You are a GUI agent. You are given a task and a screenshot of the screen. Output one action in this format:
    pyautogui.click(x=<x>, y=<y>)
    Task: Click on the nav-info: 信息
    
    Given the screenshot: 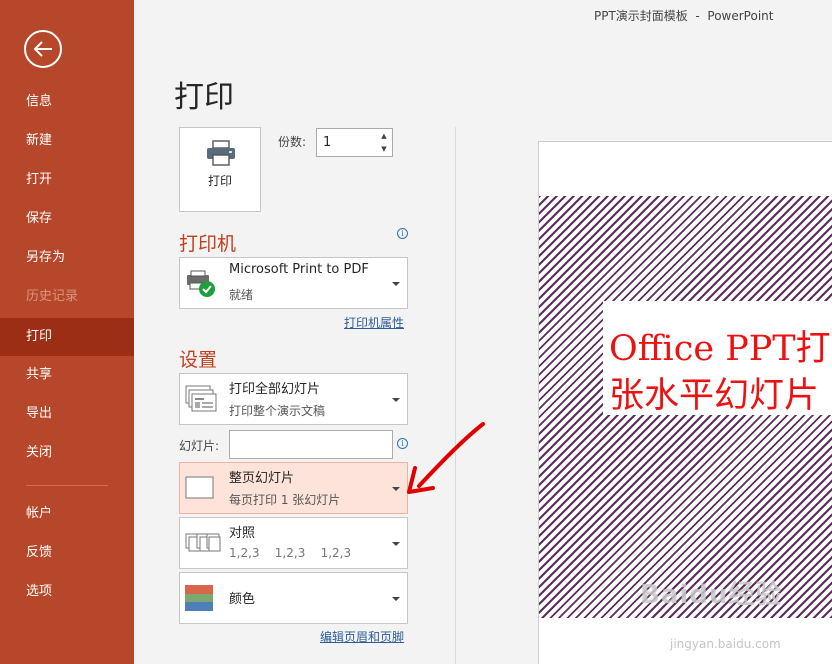 What is the action you would take?
    pyautogui.click(x=67, y=102)
    